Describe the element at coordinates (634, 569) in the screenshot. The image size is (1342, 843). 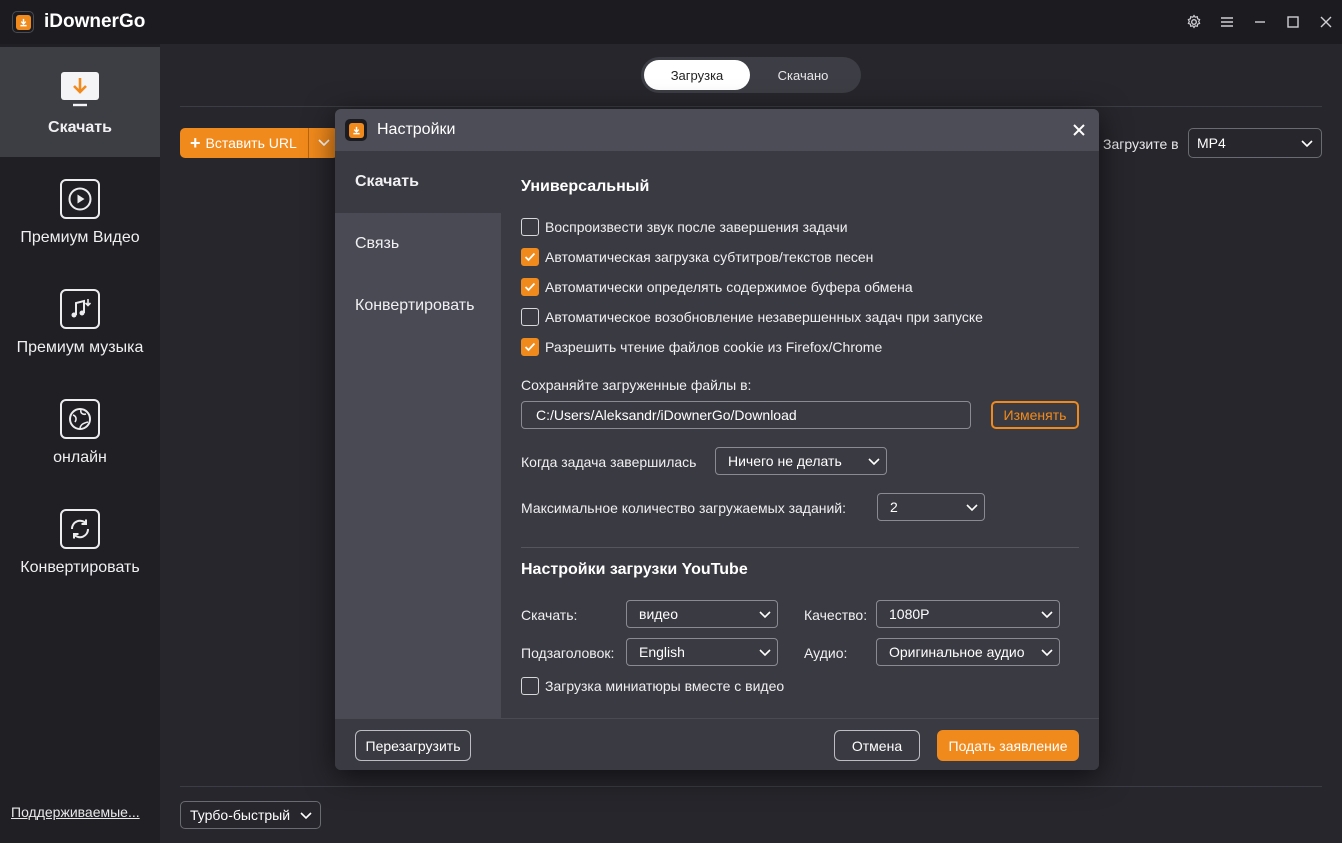
I see `youtube-section-title: Настройки загрузки YouTube` at that location.